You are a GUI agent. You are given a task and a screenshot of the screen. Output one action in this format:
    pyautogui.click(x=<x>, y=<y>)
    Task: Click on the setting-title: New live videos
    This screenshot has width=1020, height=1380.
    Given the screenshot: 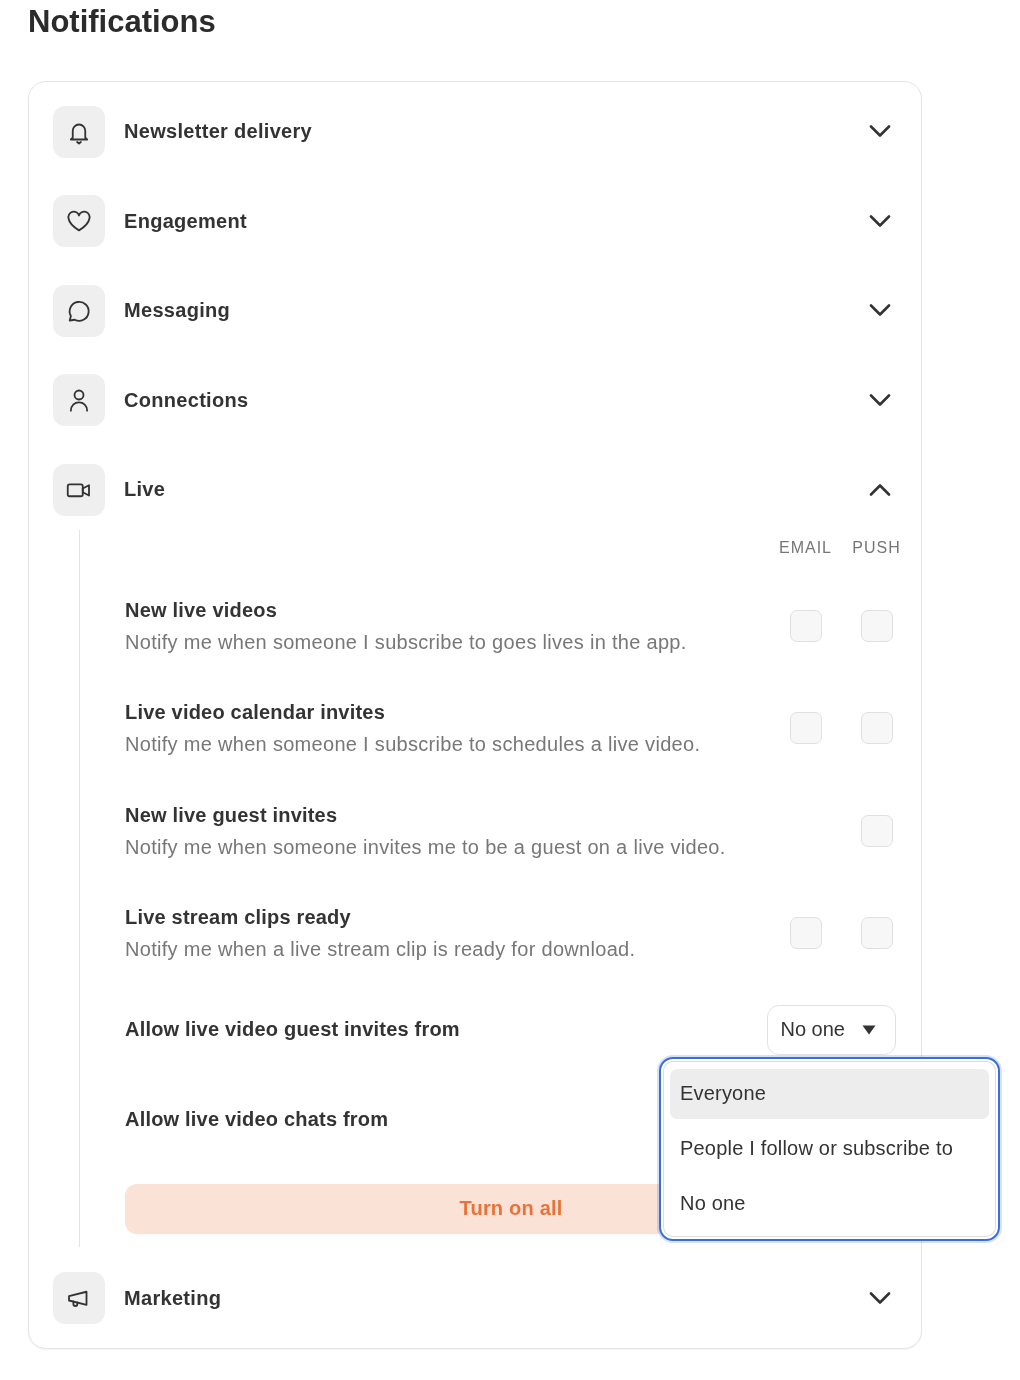 What is the action you would take?
    pyautogui.click(x=201, y=610)
    